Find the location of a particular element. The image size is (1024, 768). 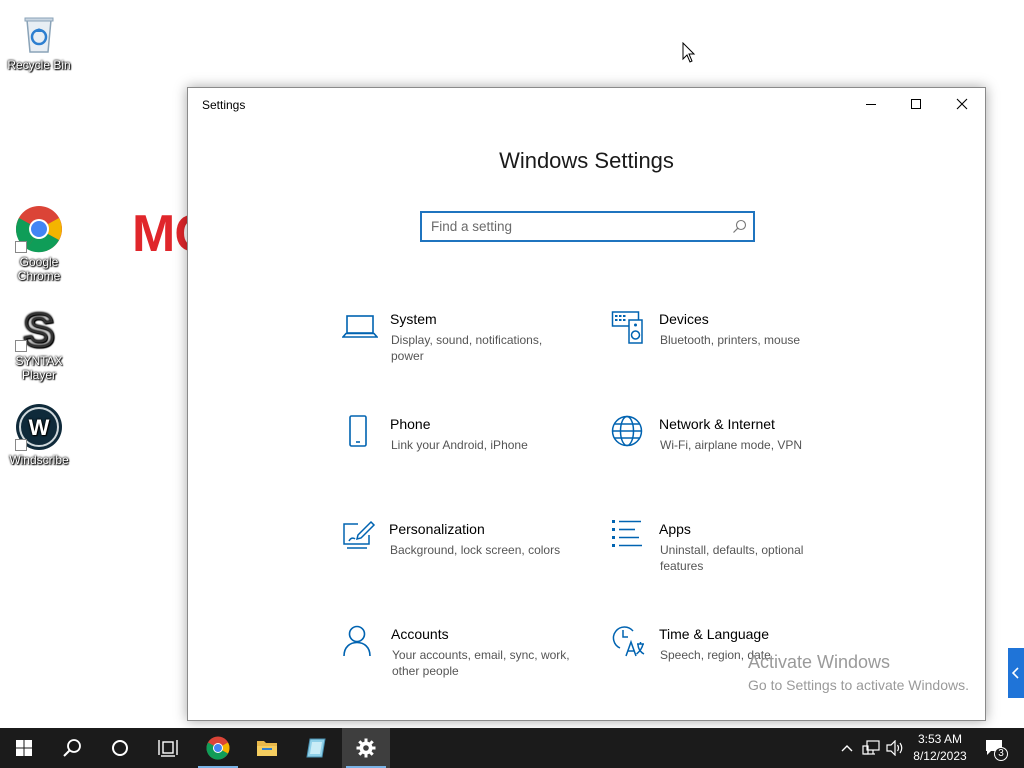

desktop-icon-syntax-player: S SYNTAX Player is located at coordinates (39, 342).